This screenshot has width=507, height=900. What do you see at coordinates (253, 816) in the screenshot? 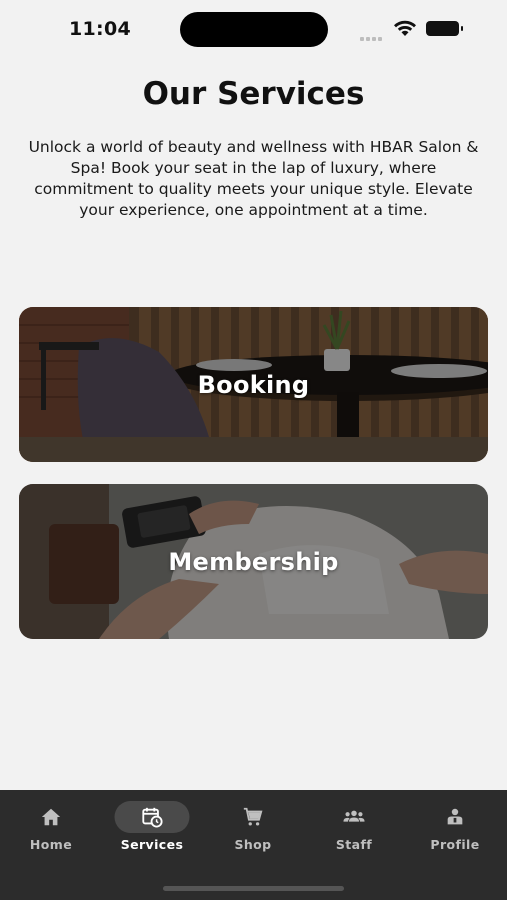
I see `cart-icon` at bounding box center [253, 816].